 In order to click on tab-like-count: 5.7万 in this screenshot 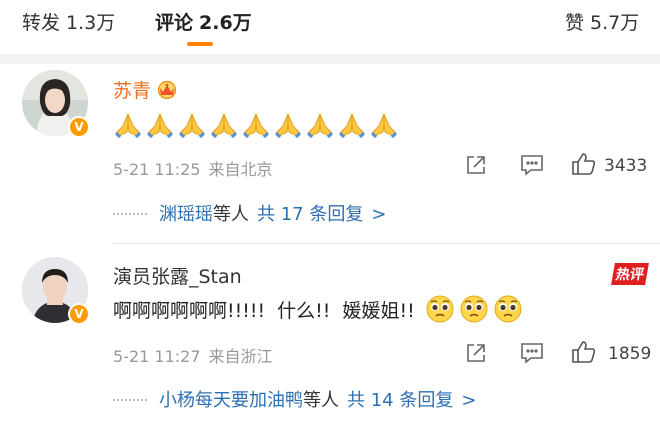, I will do `click(615, 23)`.